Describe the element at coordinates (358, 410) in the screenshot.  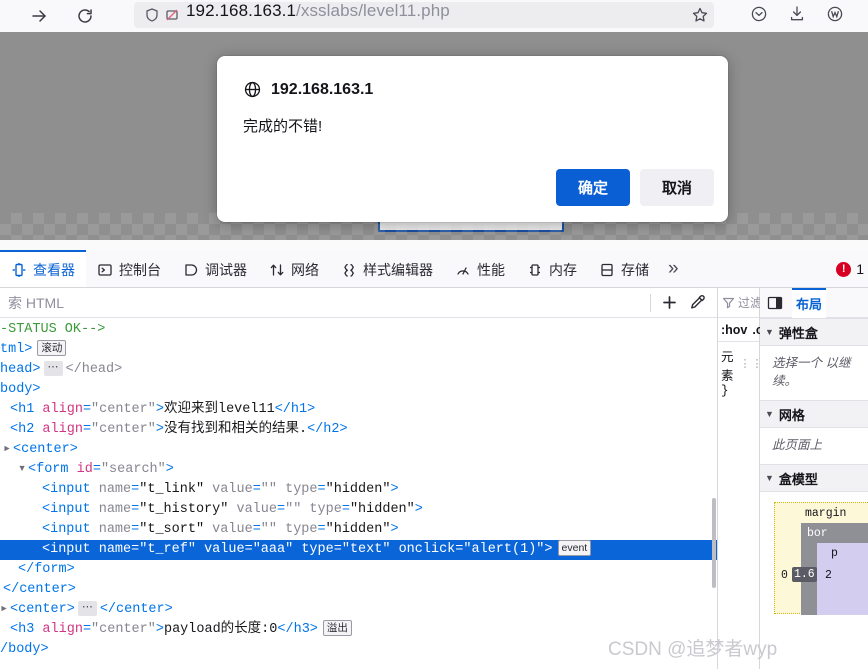
I see `tree-row-h1: <h1 align="center">欢迎来到level11</h1>` at that location.